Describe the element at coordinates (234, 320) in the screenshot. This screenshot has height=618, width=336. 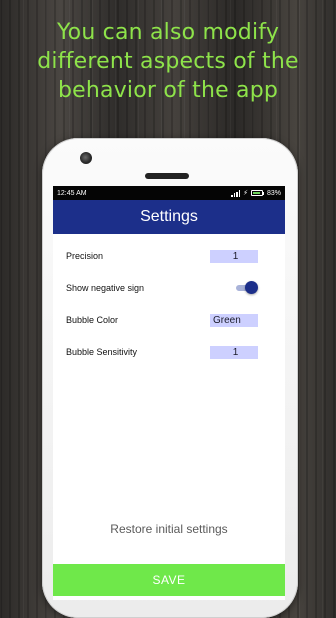
I see `bubble-color-select: Green` at that location.